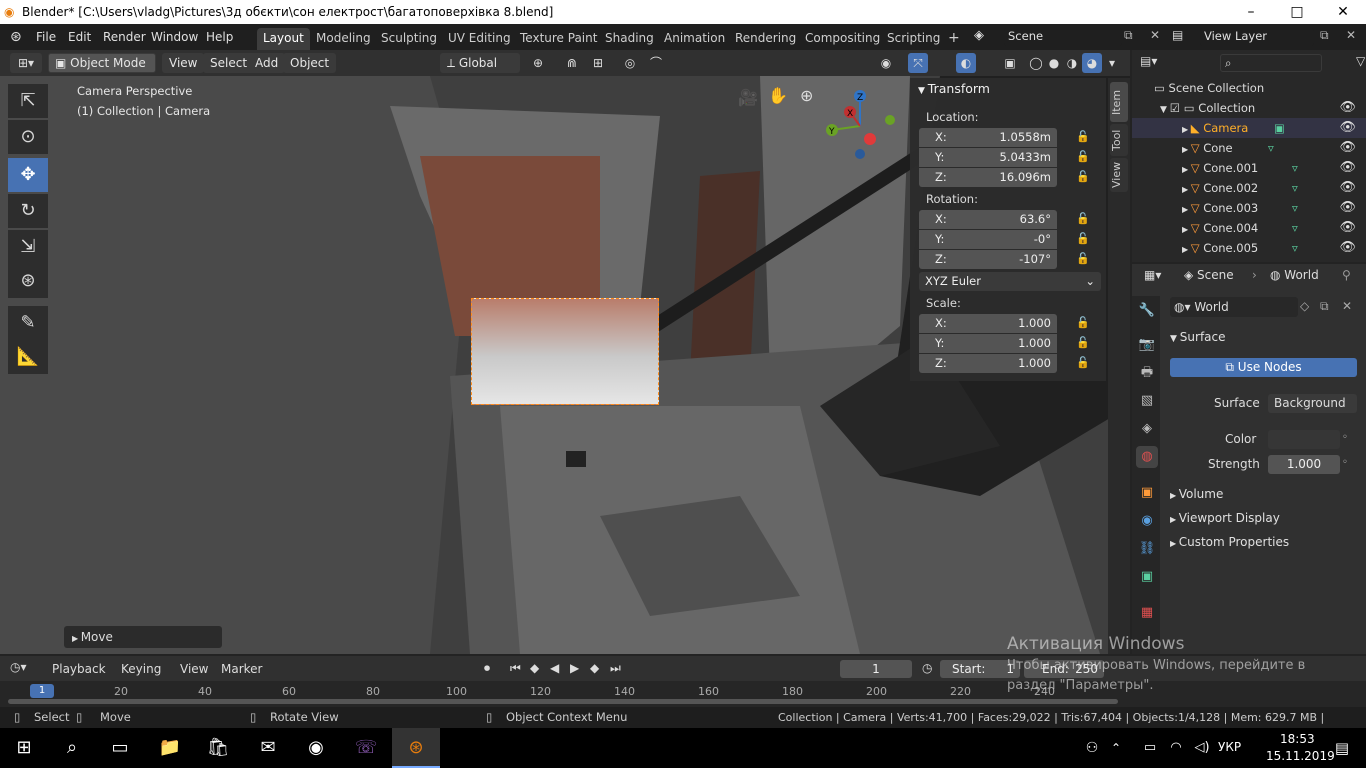  I want to click on shading-options-icon: ▾, so click(1112, 63).